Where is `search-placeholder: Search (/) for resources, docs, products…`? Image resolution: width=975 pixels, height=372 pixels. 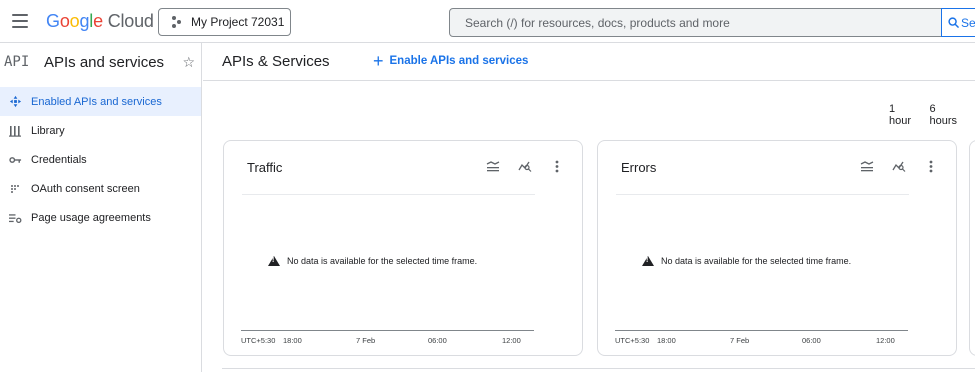 search-placeholder: Search (/) for resources, docs, products… is located at coordinates (597, 22).